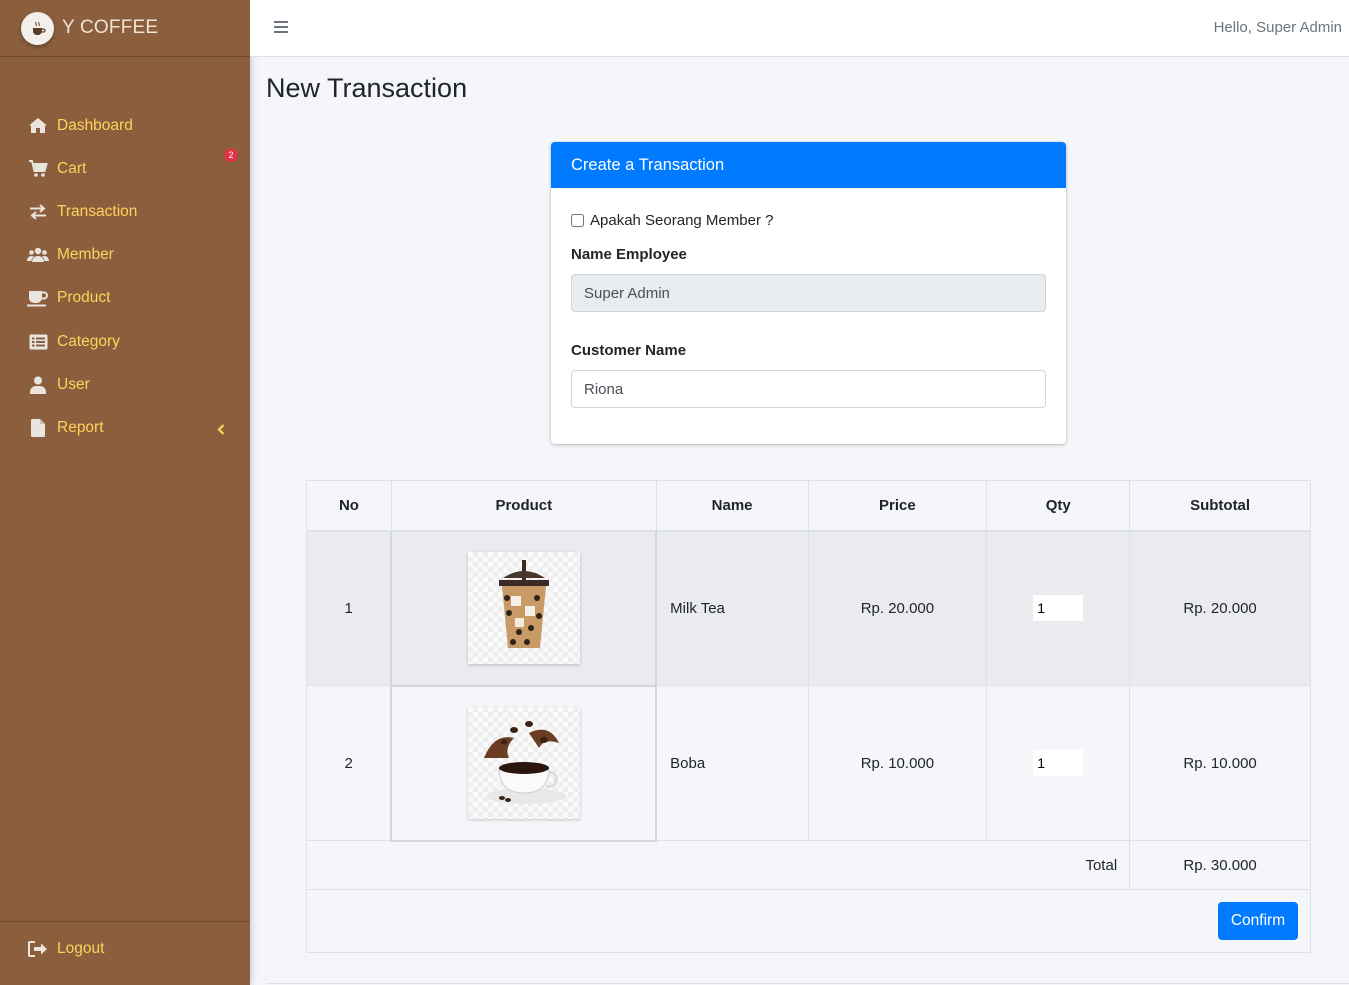 This screenshot has width=1349, height=985. I want to click on total-label: Total, so click(718, 865).